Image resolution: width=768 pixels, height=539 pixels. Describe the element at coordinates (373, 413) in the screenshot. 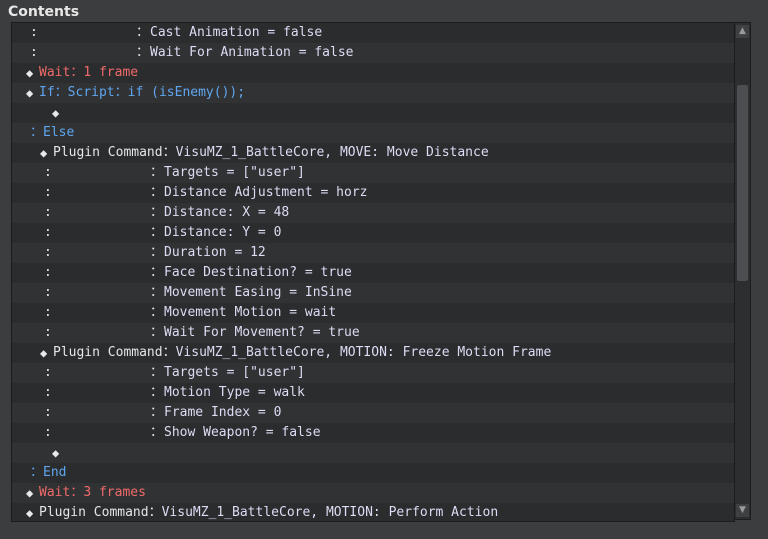

I see `command-row: : ： Frame Index = 0` at that location.